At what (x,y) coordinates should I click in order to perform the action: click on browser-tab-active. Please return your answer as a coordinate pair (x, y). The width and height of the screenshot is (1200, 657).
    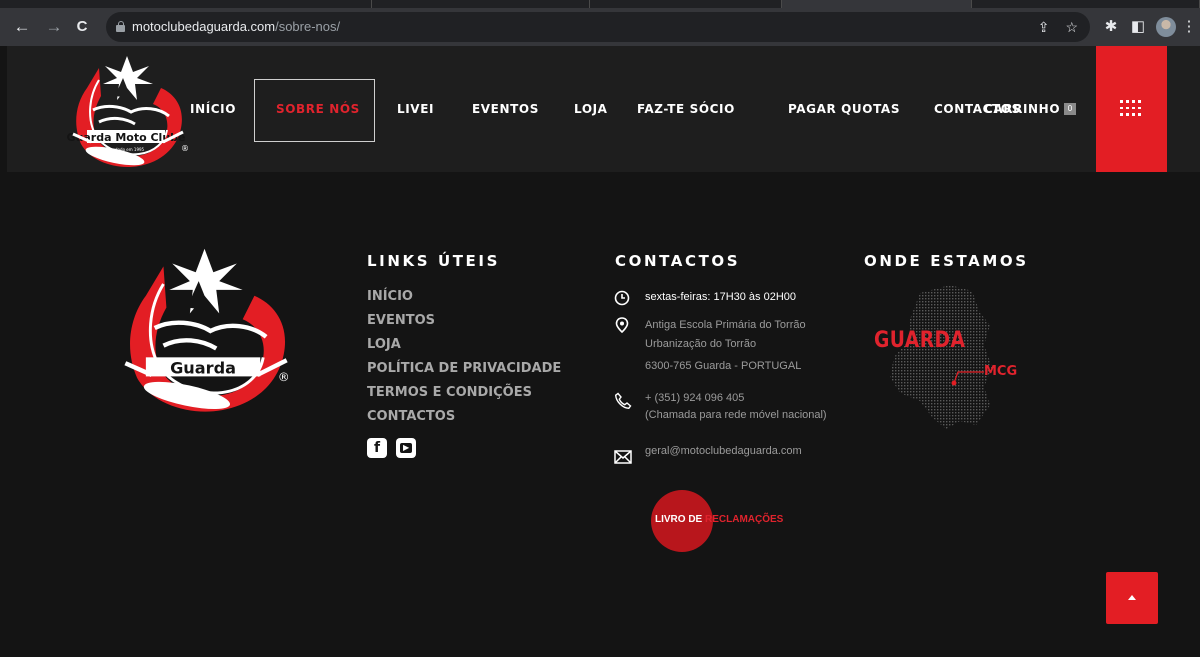
    Looking at the image, I should click on (877, 4).